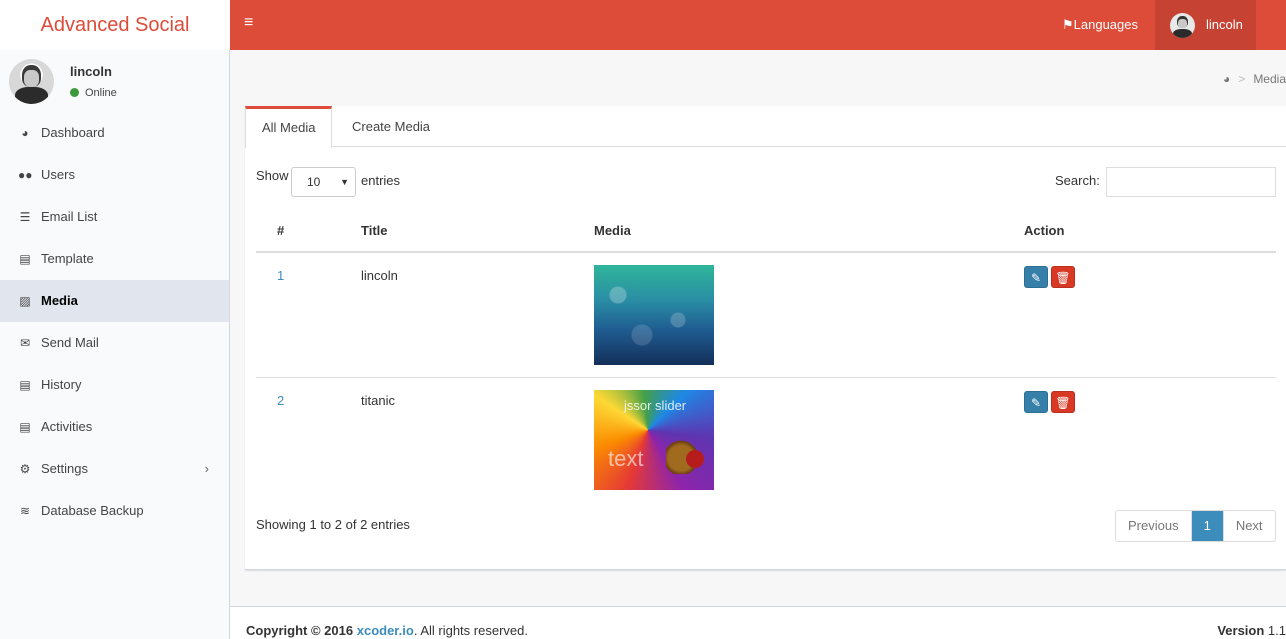 This screenshot has width=1286, height=639. What do you see at coordinates (1068, 24) in the screenshot?
I see `flag-icon: ⚑` at bounding box center [1068, 24].